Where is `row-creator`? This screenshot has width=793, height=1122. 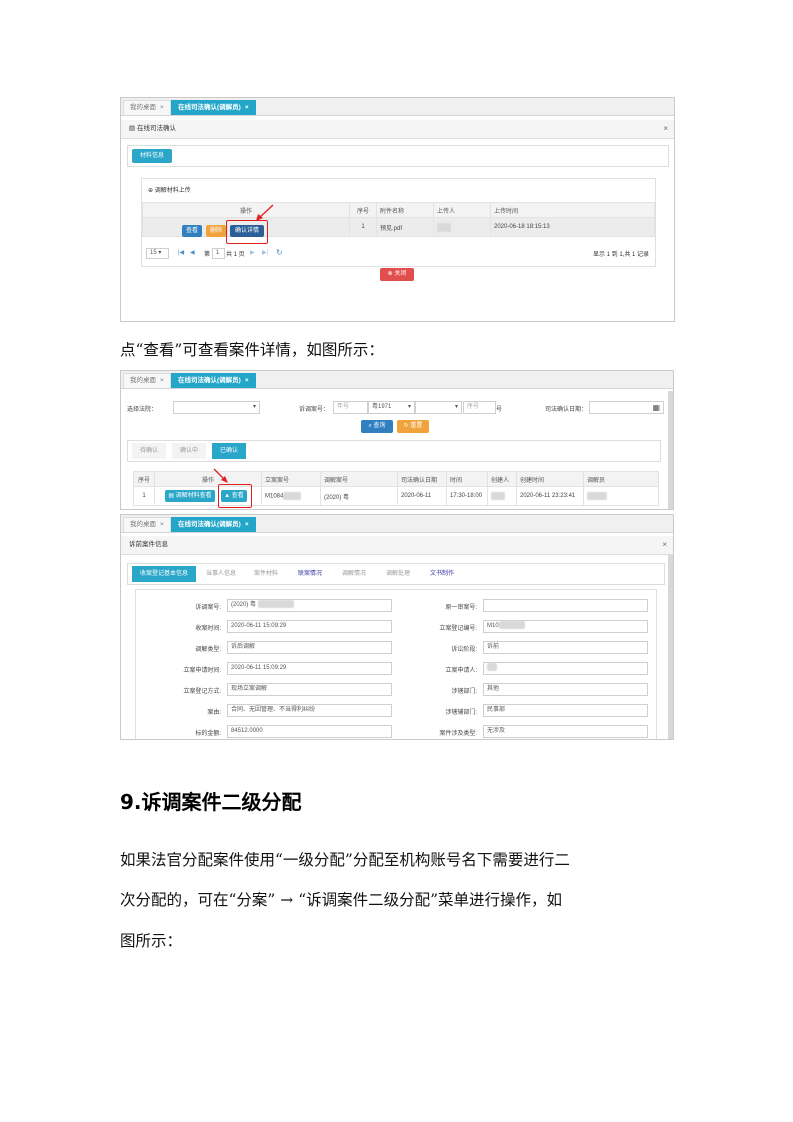
row-creator is located at coordinates (502, 496).